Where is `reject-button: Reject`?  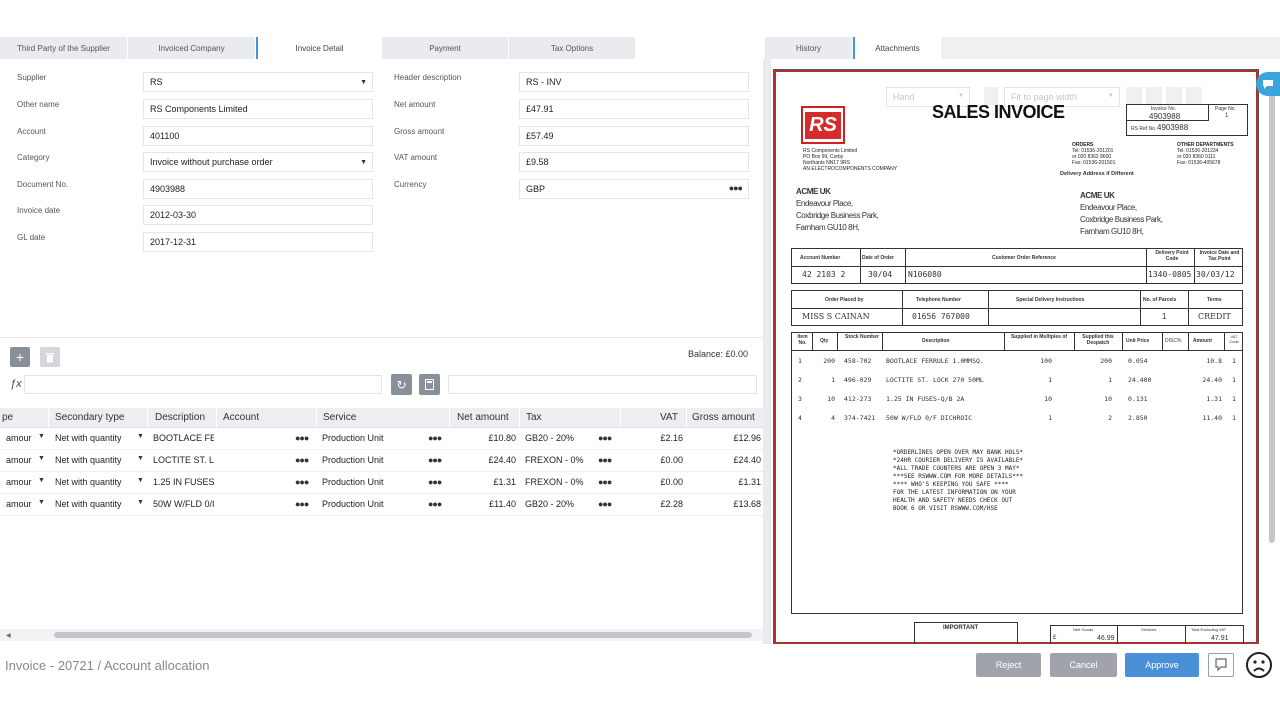 reject-button: Reject is located at coordinates (1008, 665).